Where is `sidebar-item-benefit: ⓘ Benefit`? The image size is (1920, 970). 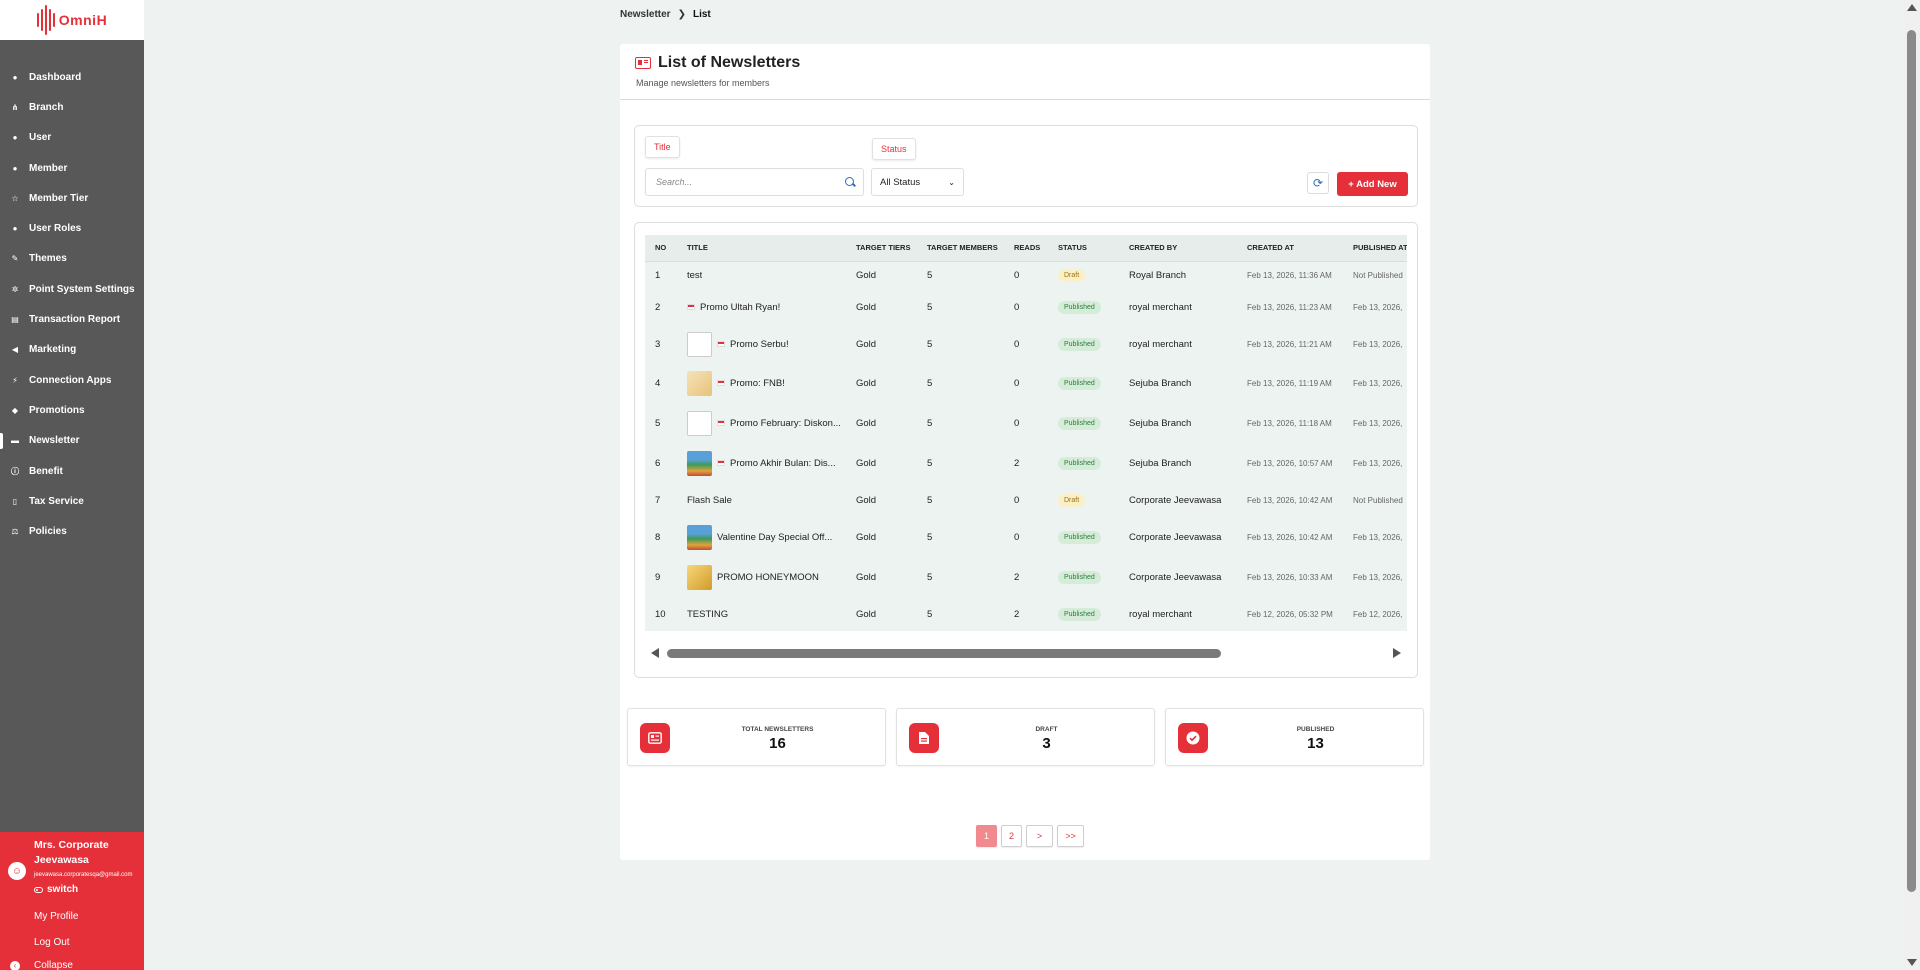 sidebar-item-benefit: ⓘ Benefit is located at coordinates (72, 471).